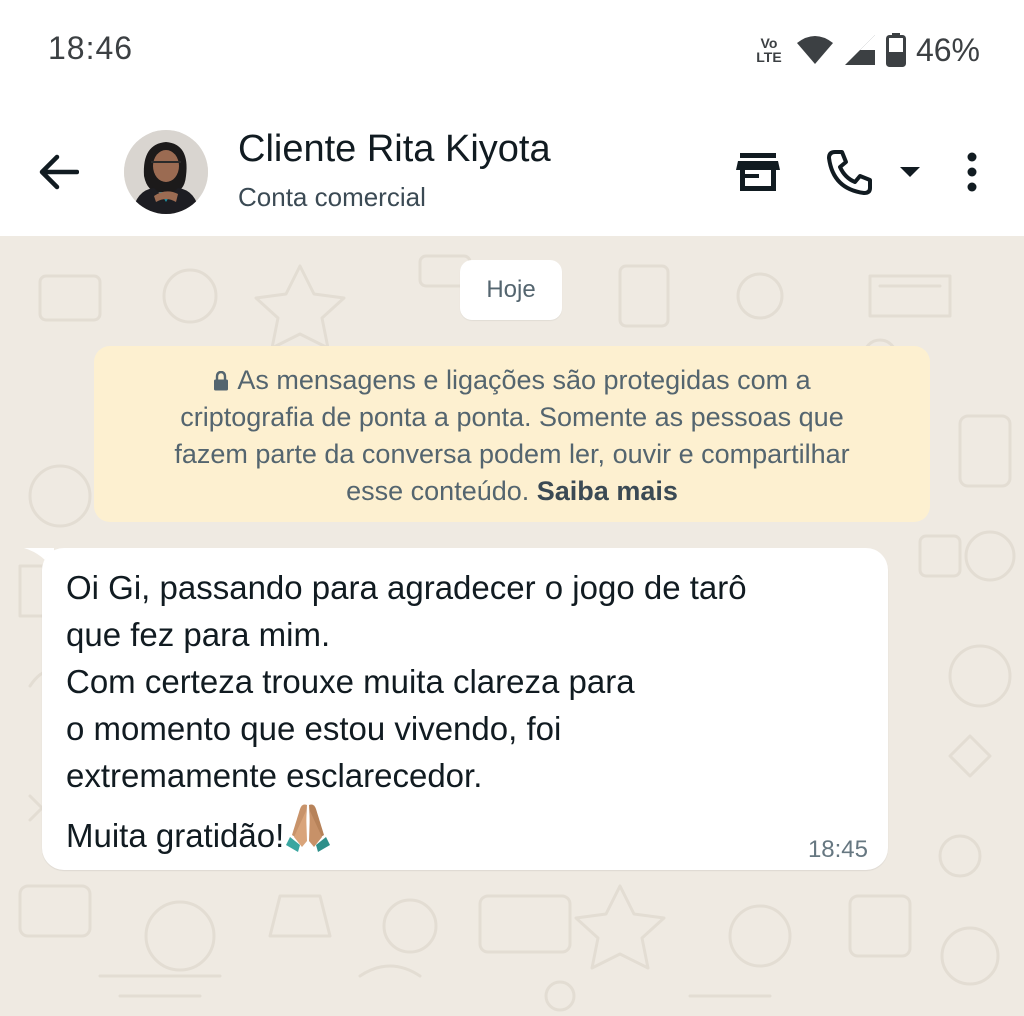  Describe the element at coordinates (274, 775) in the screenshot. I see `message-line: extremamente esclarecedor.` at that location.